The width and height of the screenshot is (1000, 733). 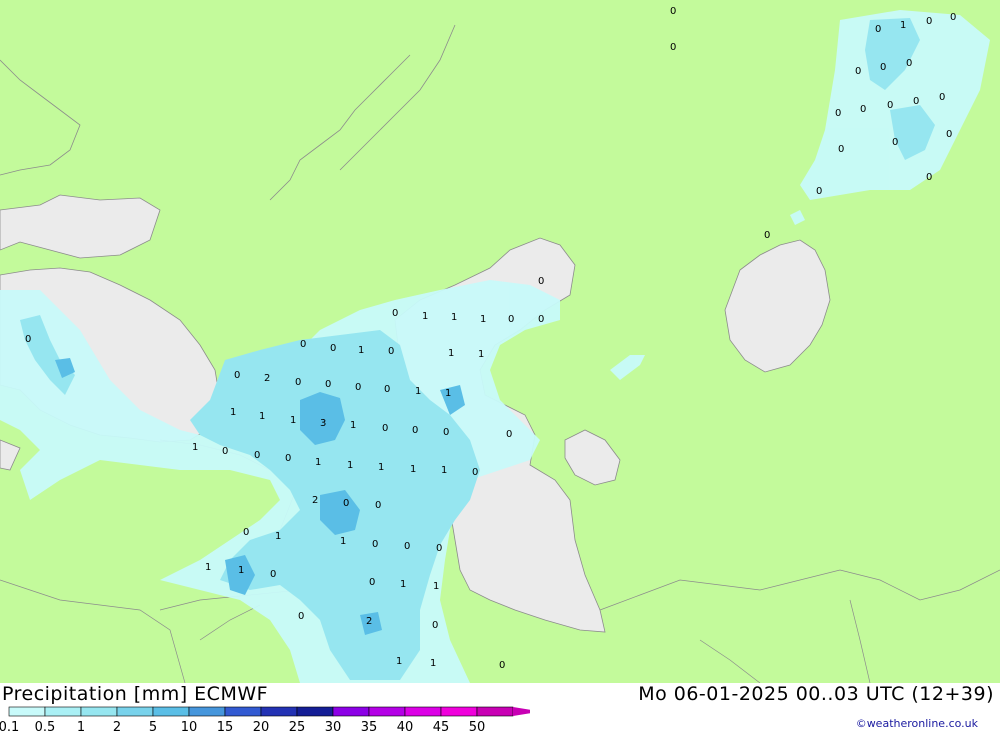 I want to click on legend-label: 0.1, so click(x=9, y=726).